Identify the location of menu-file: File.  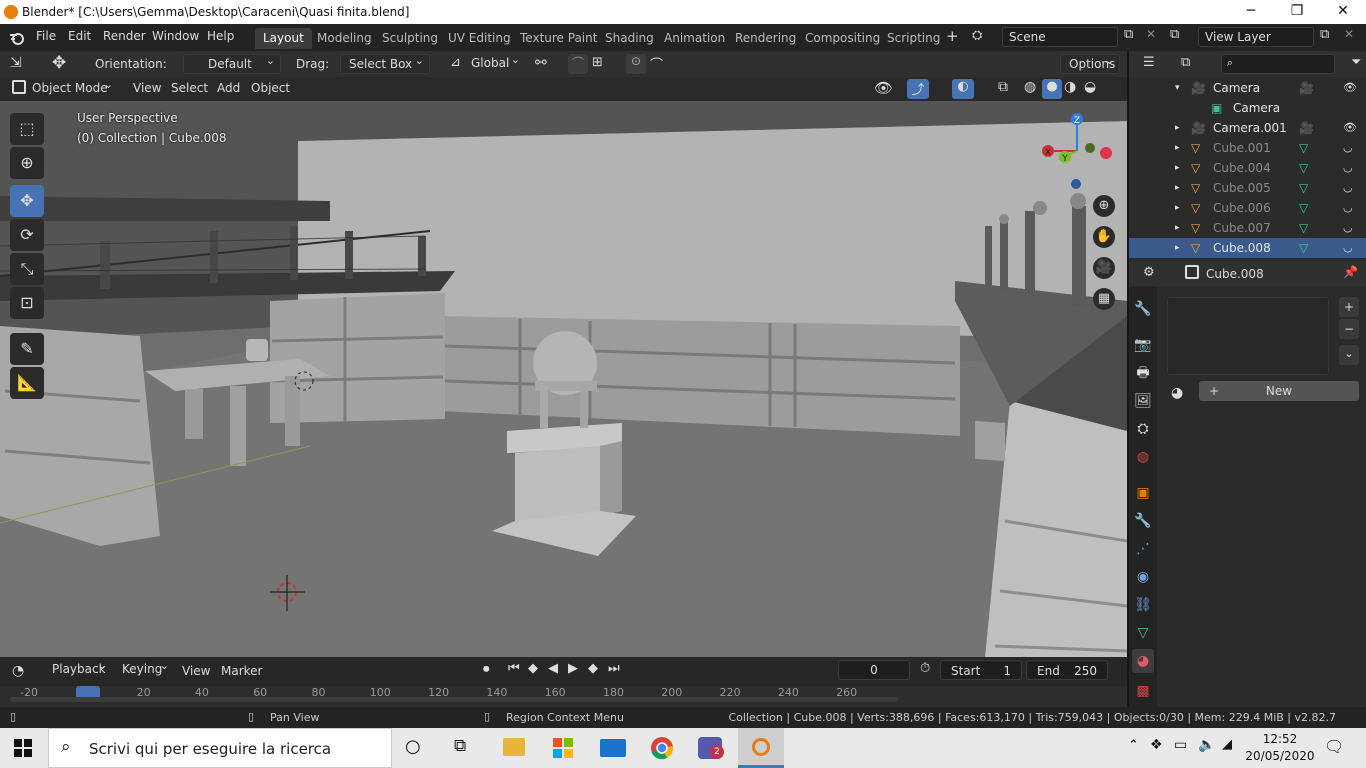
(46, 36).